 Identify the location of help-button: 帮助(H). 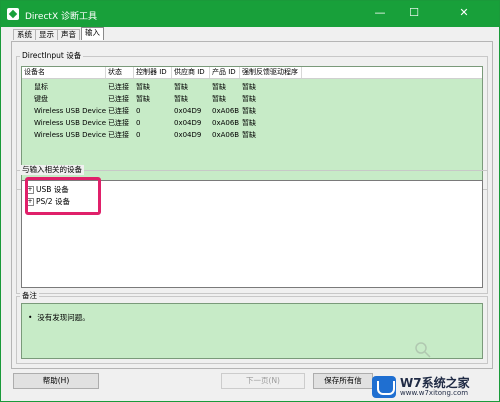
(56, 381).